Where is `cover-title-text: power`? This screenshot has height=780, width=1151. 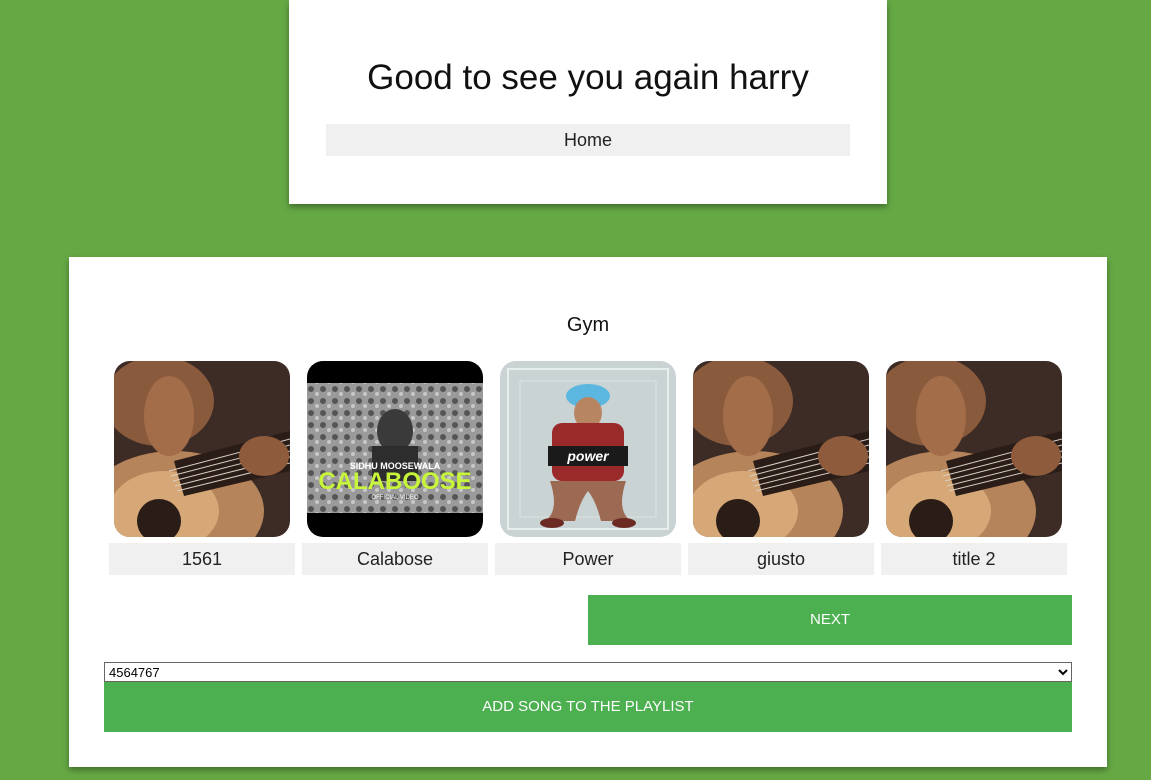 cover-title-text: power is located at coordinates (588, 456).